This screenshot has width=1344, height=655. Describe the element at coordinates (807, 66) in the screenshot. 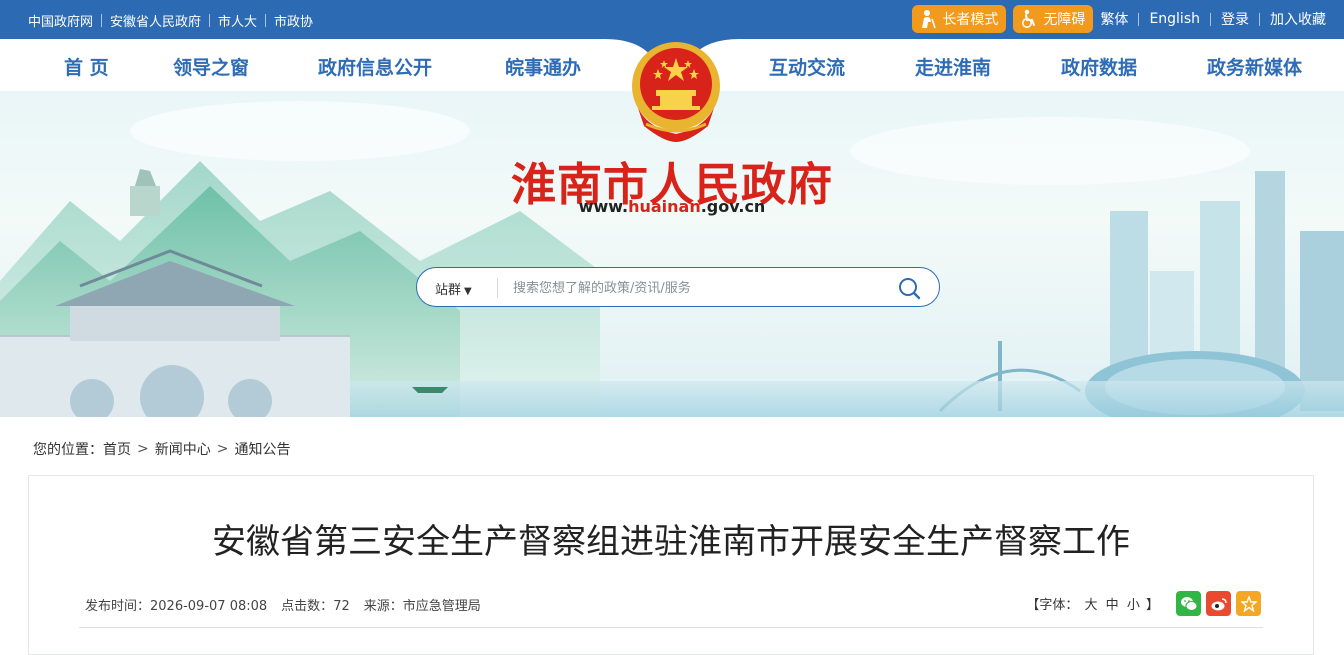

I see `nav-interaction: 互动交流` at that location.